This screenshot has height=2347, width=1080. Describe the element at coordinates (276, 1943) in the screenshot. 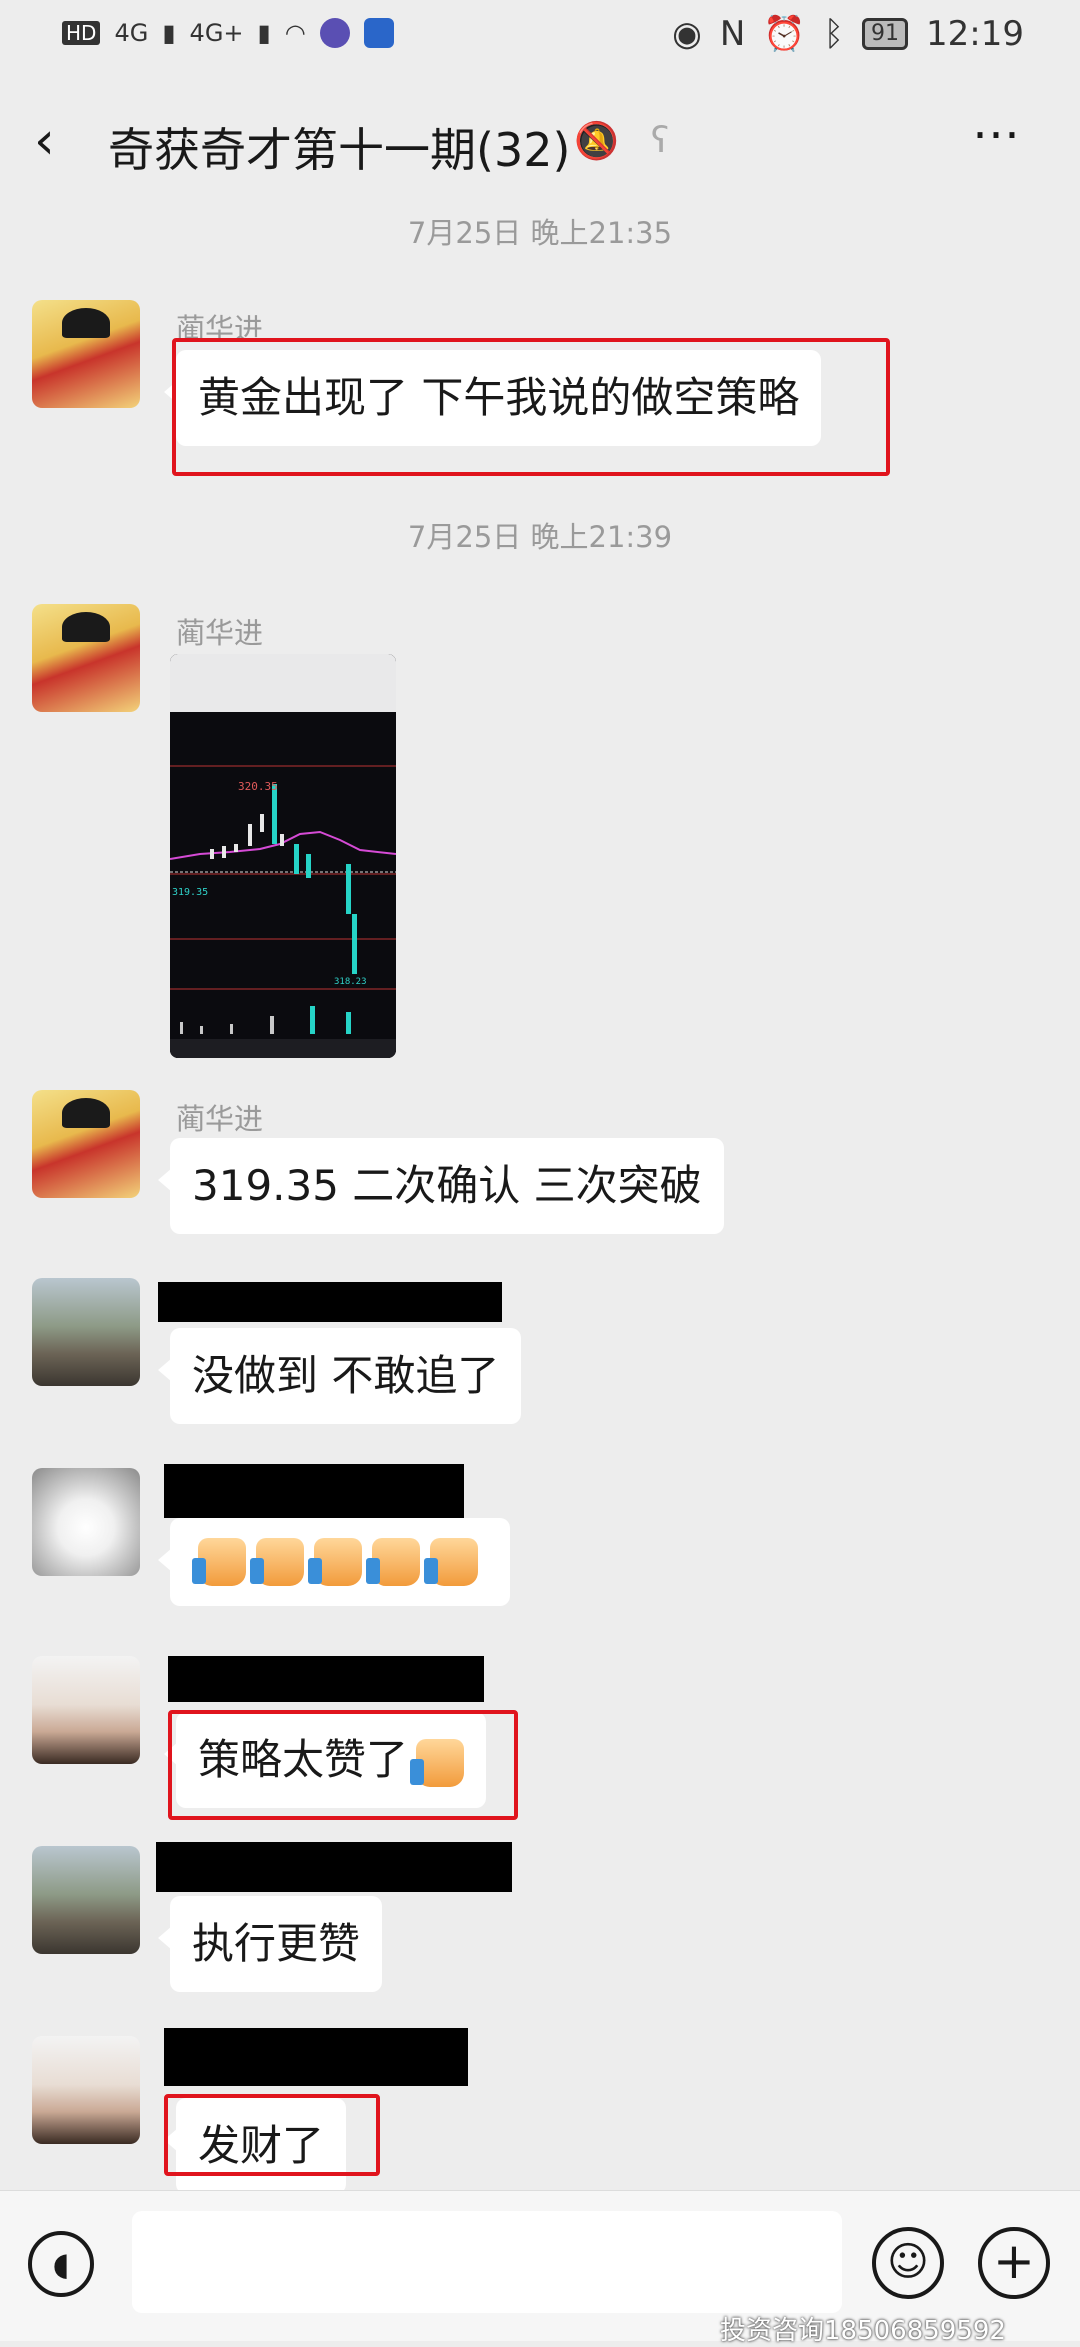

I see `message-text: 执行更赞` at that location.